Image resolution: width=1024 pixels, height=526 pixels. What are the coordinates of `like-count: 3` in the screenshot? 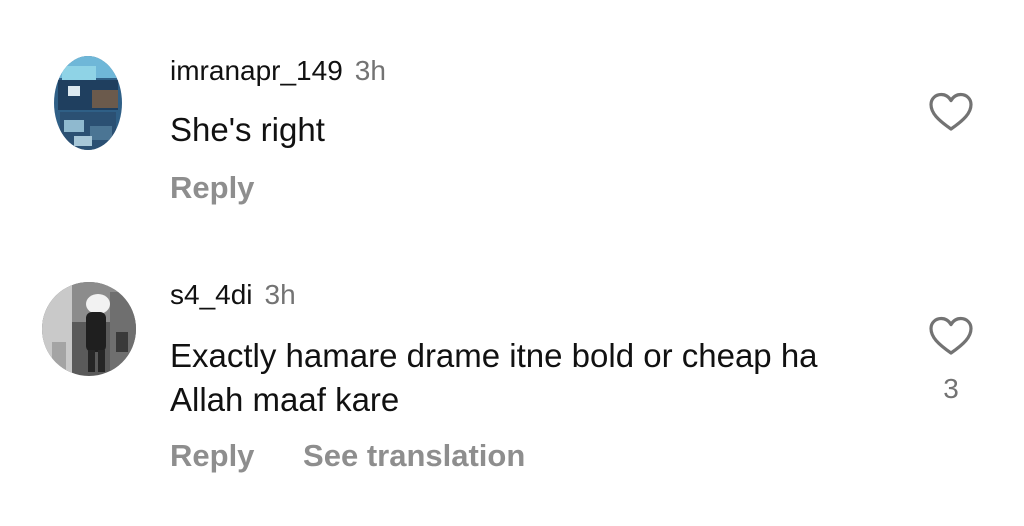 It's located at (951, 388).